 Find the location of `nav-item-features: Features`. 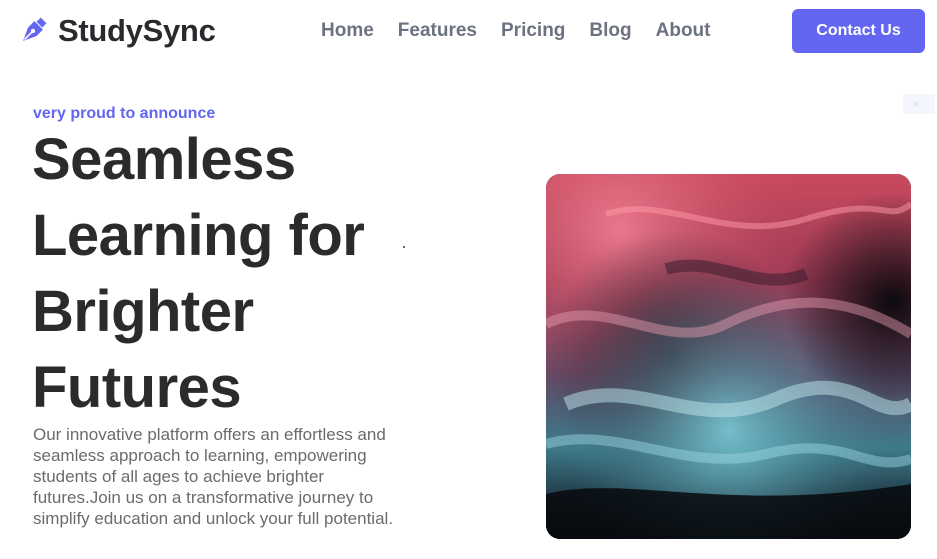

nav-item-features: Features is located at coordinates (437, 31).